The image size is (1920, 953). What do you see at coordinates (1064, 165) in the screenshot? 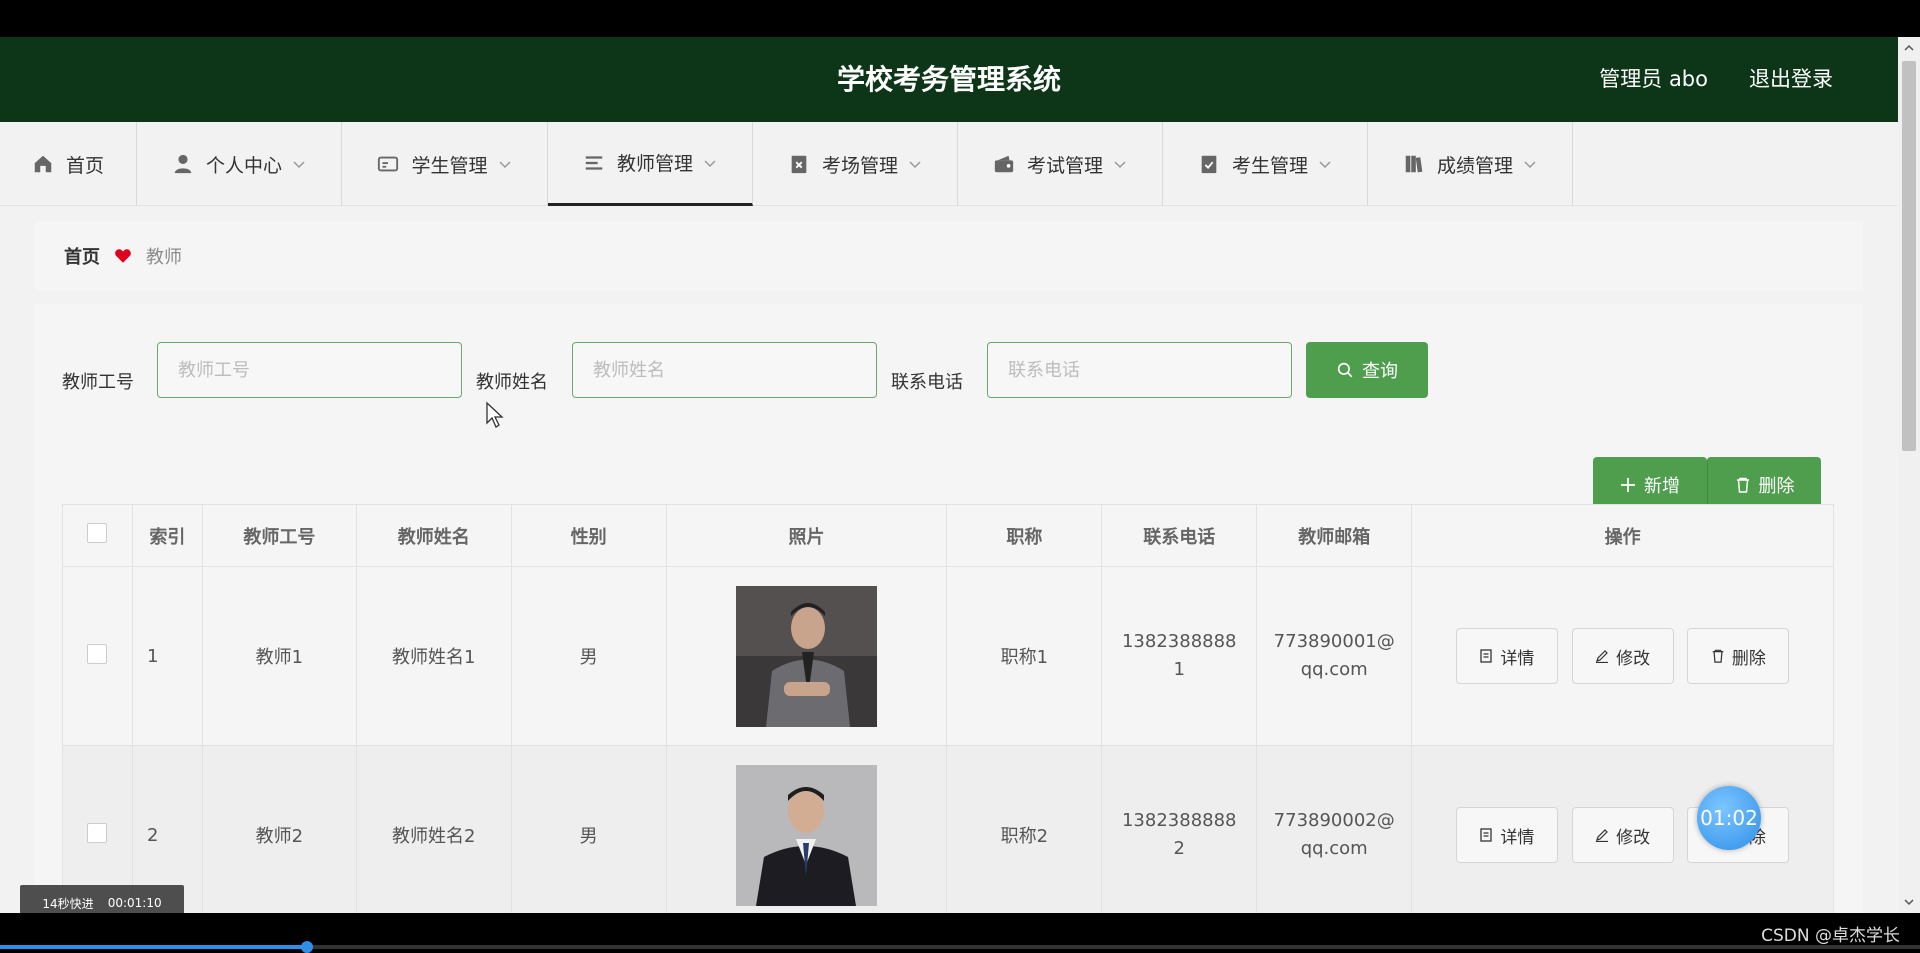
I see `nav-label: 考试管理` at bounding box center [1064, 165].